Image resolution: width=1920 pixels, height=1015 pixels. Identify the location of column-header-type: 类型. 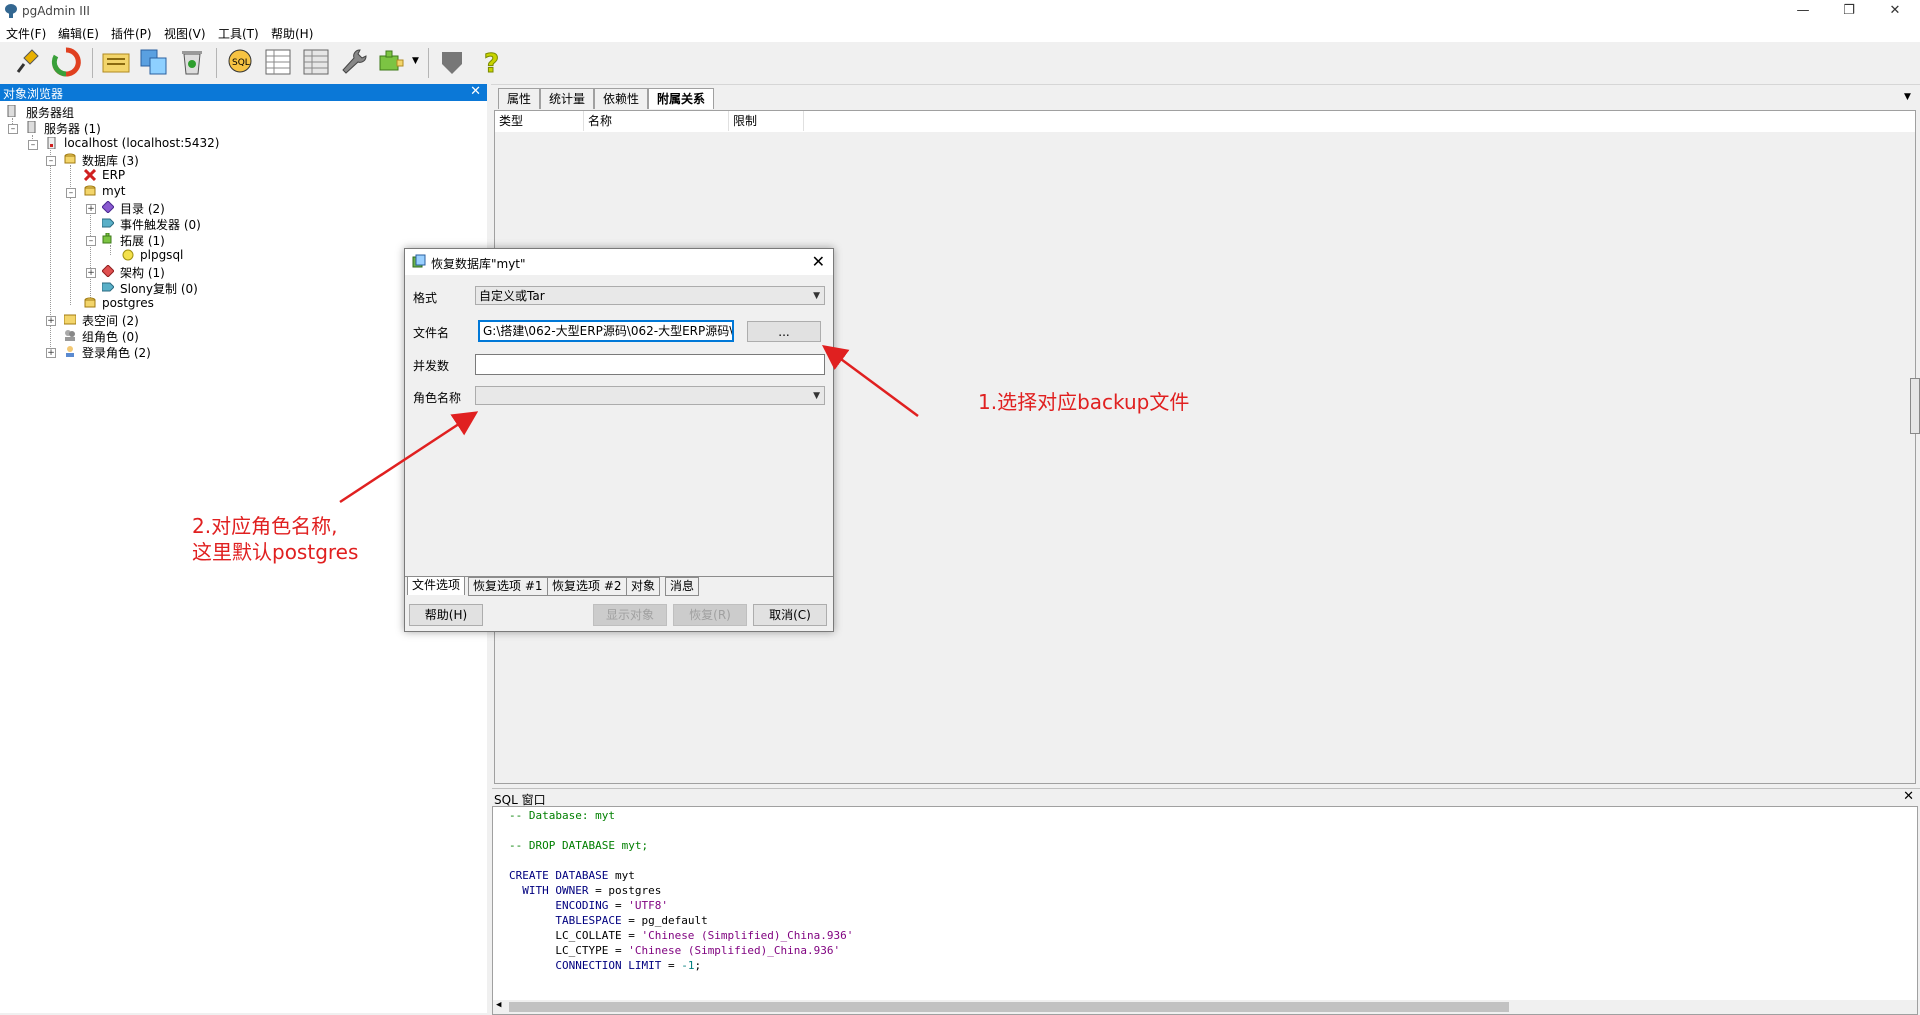
(539, 121).